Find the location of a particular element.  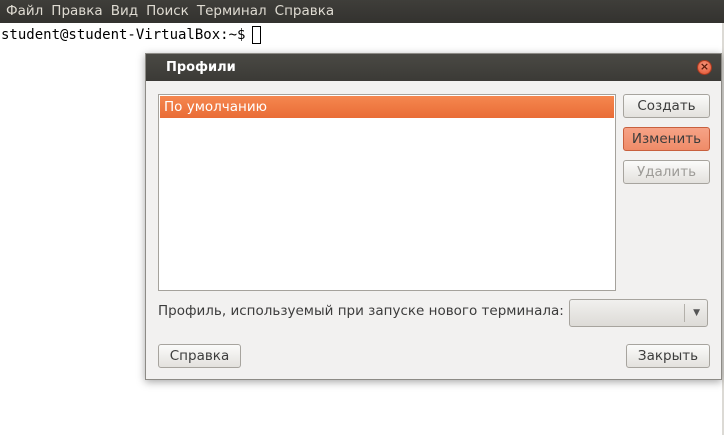

create-button: Создать is located at coordinates (666, 106).